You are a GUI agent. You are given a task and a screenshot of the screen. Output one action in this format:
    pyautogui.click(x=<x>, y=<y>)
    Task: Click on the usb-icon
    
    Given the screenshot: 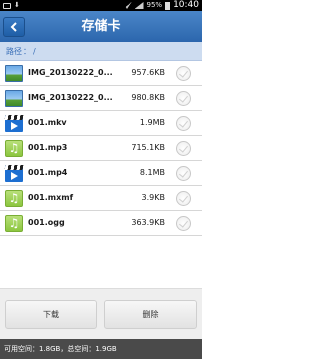 What is the action you would take?
    pyautogui.click(x=7, y=5)
    